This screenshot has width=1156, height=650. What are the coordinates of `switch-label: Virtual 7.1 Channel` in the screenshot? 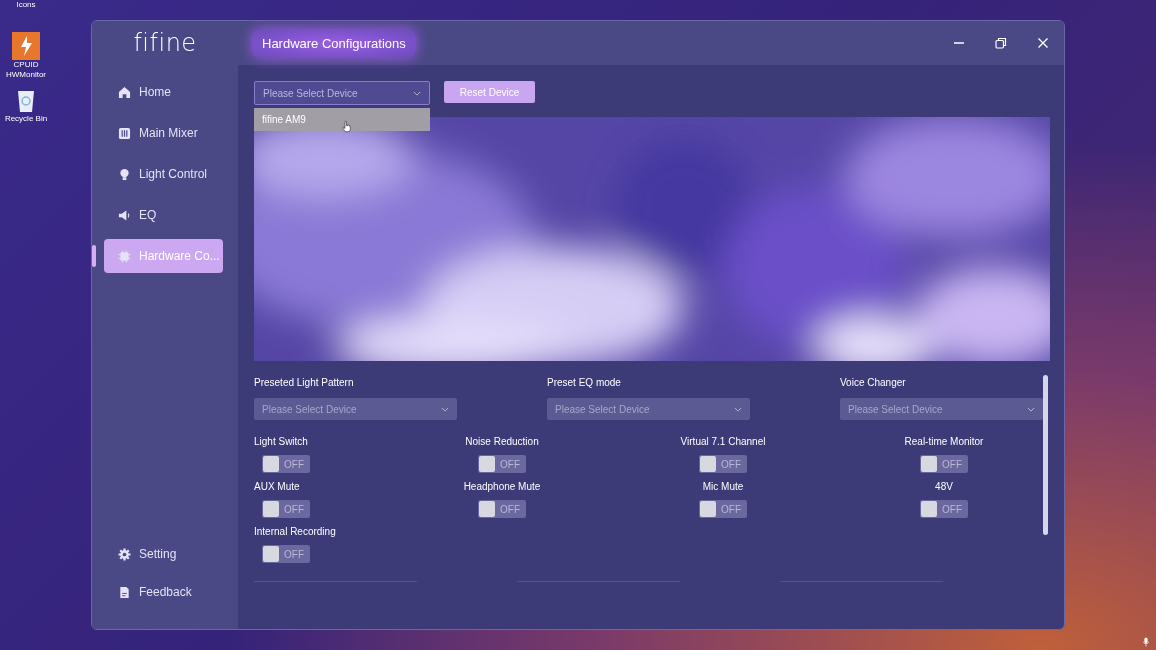 It's located at (723, 441).